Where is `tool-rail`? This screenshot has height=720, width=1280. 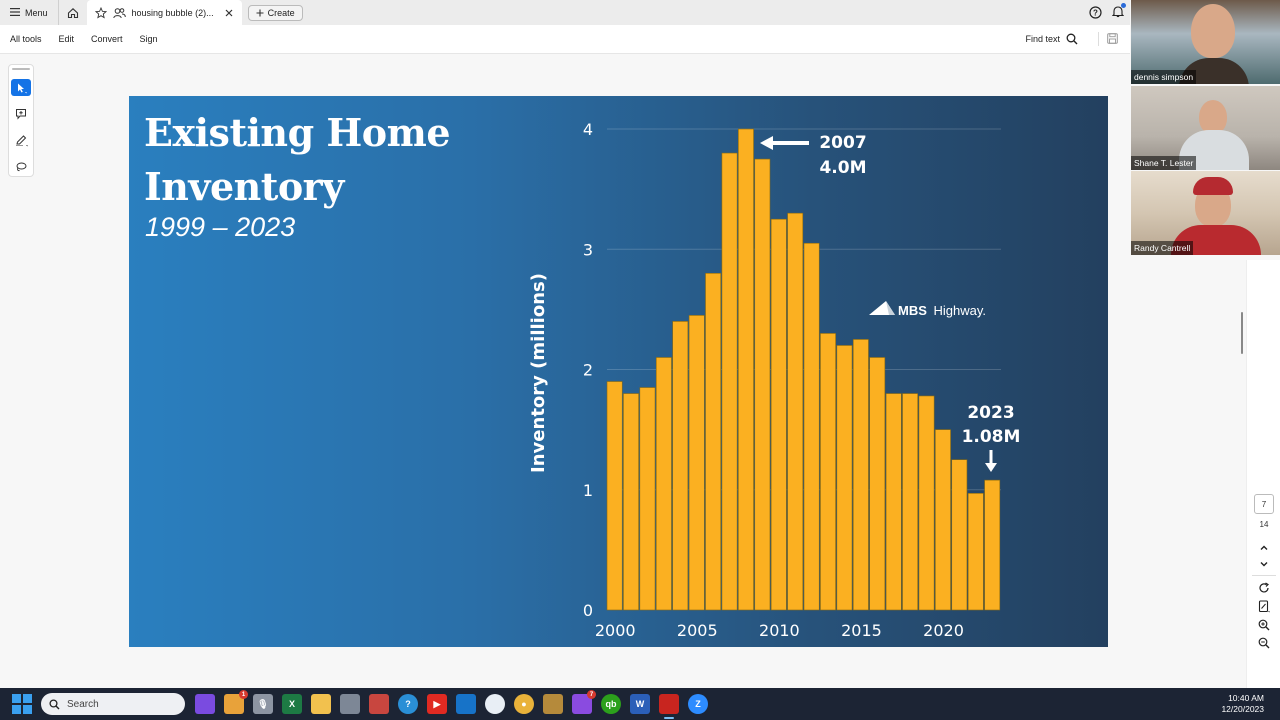
tool-rail is located at coordinates (21, 120).